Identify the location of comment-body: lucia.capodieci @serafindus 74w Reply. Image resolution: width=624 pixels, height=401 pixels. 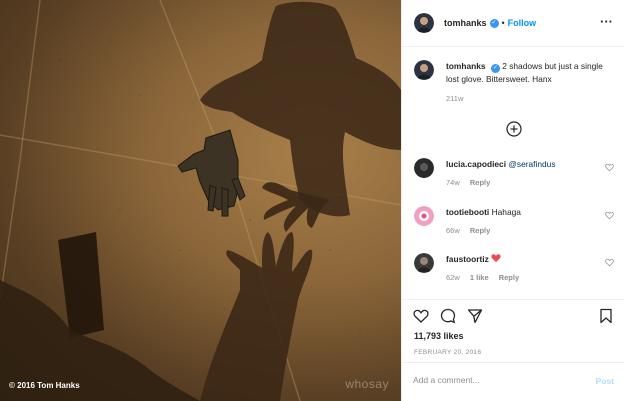
(501, 173).